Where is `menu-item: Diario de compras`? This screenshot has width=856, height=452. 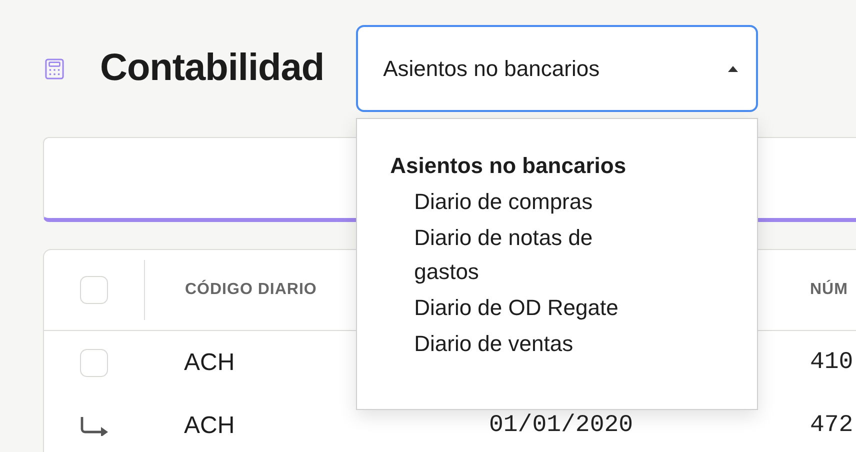 menu-item: Diario de compras is located at coordinates (522, 202).